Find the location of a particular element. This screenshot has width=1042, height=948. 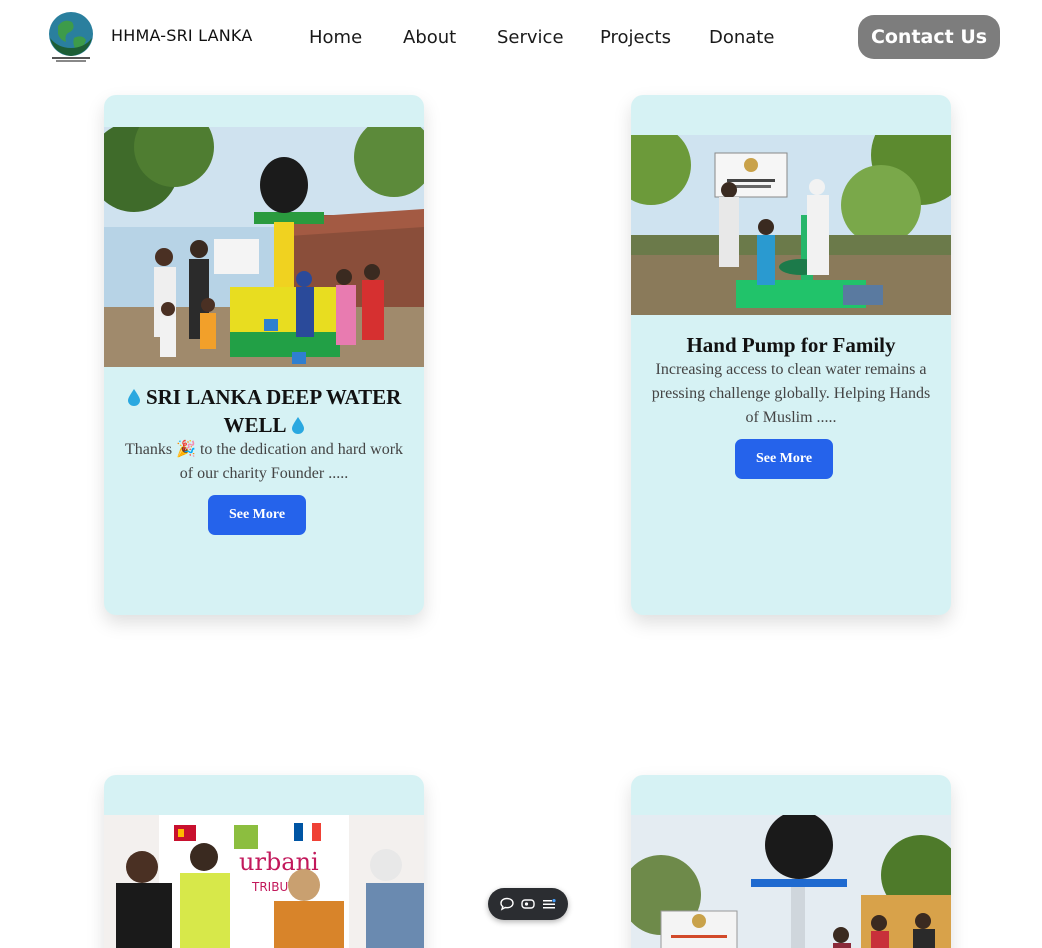

project-card-qurbani: urbani TRIBUT is located at coordinates (264, 861).